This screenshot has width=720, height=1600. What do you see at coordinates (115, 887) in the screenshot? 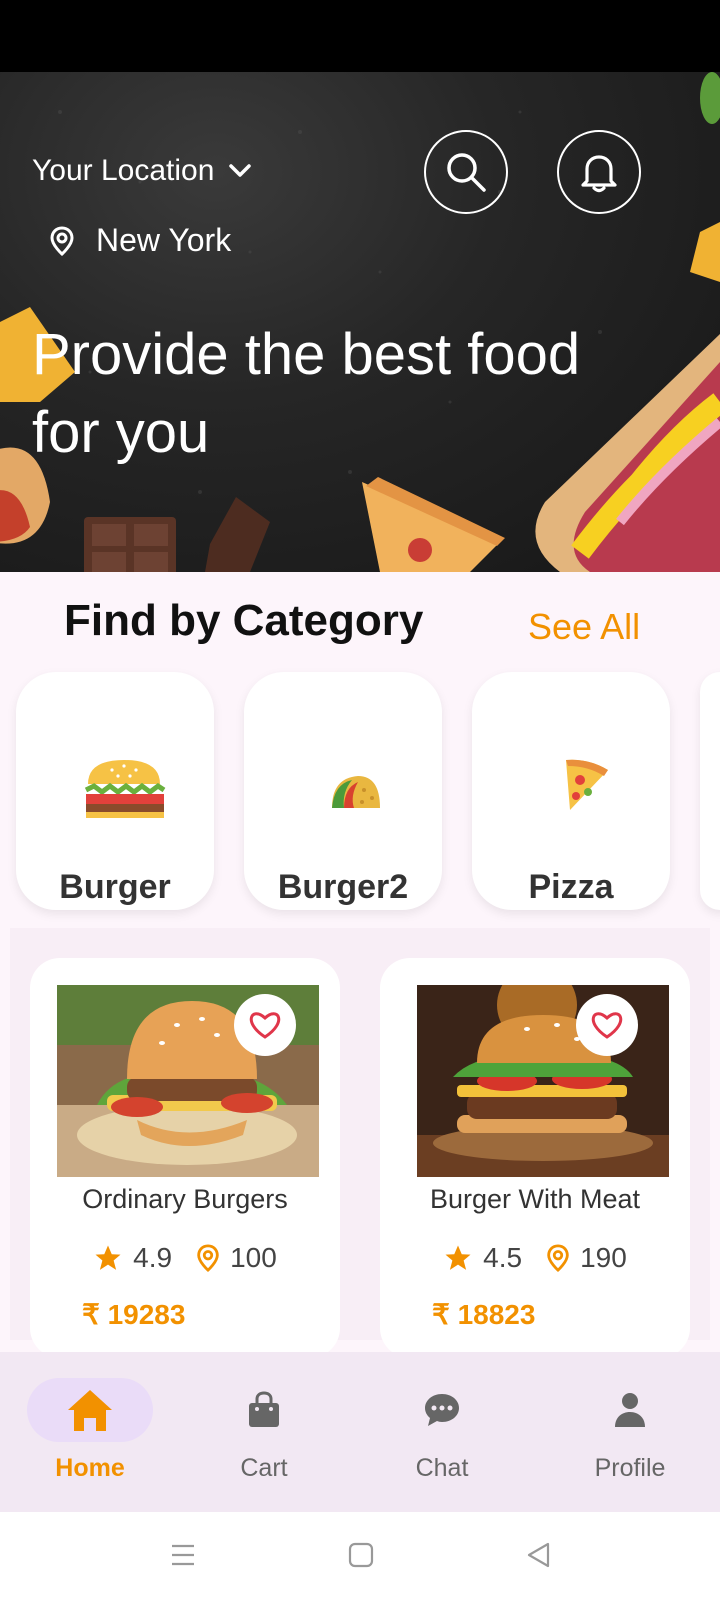
I see `category-label: Burger` at bounding box center [115, 887].